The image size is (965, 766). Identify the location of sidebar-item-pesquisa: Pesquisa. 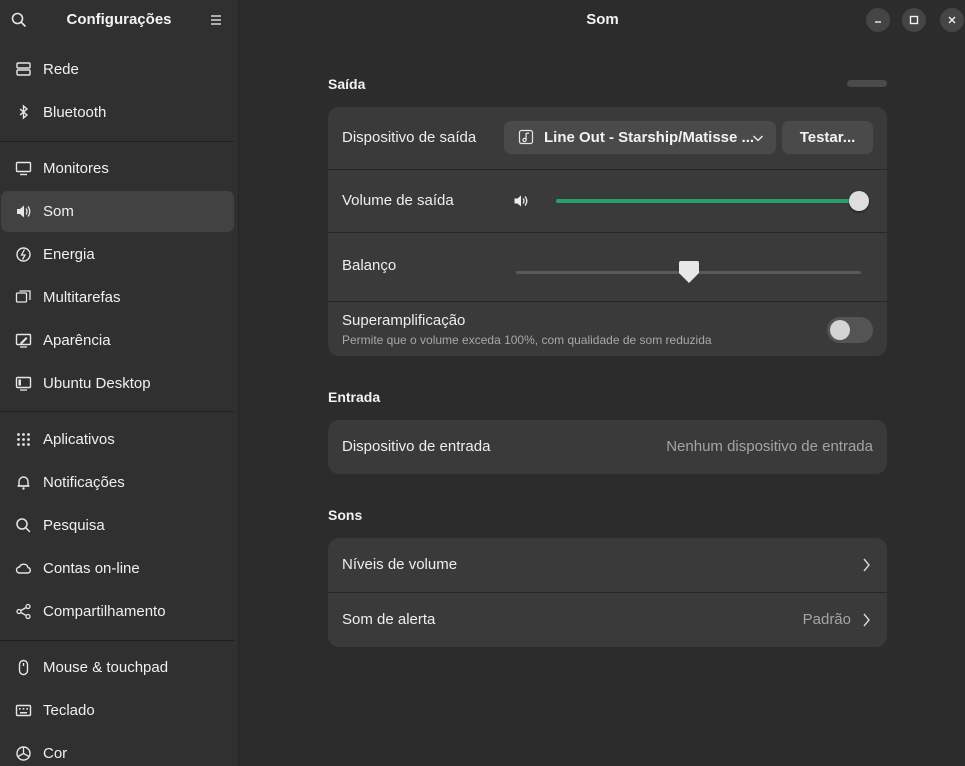
(117, 525).